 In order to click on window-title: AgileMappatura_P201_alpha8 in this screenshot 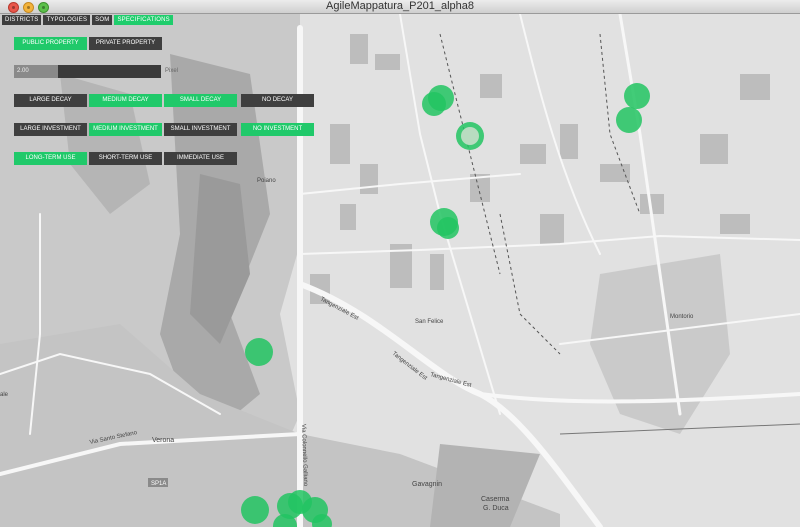, I will do `click(399, 6)`.